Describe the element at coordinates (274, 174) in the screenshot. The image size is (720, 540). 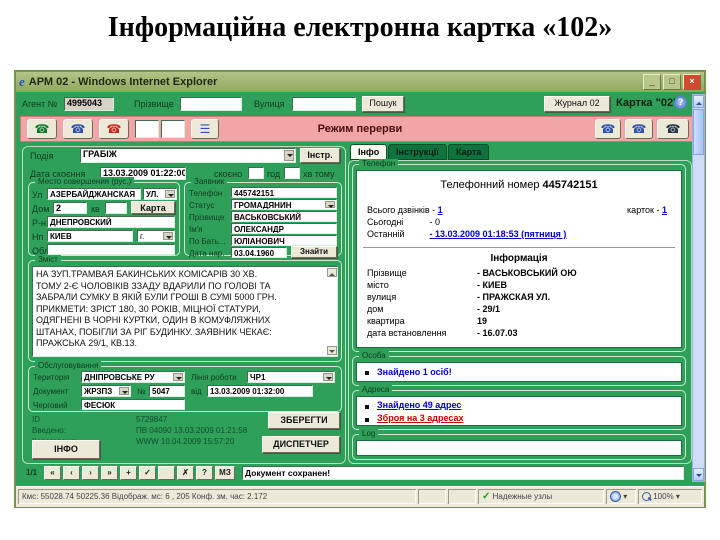
I see `ago-label-2: год` at that location.